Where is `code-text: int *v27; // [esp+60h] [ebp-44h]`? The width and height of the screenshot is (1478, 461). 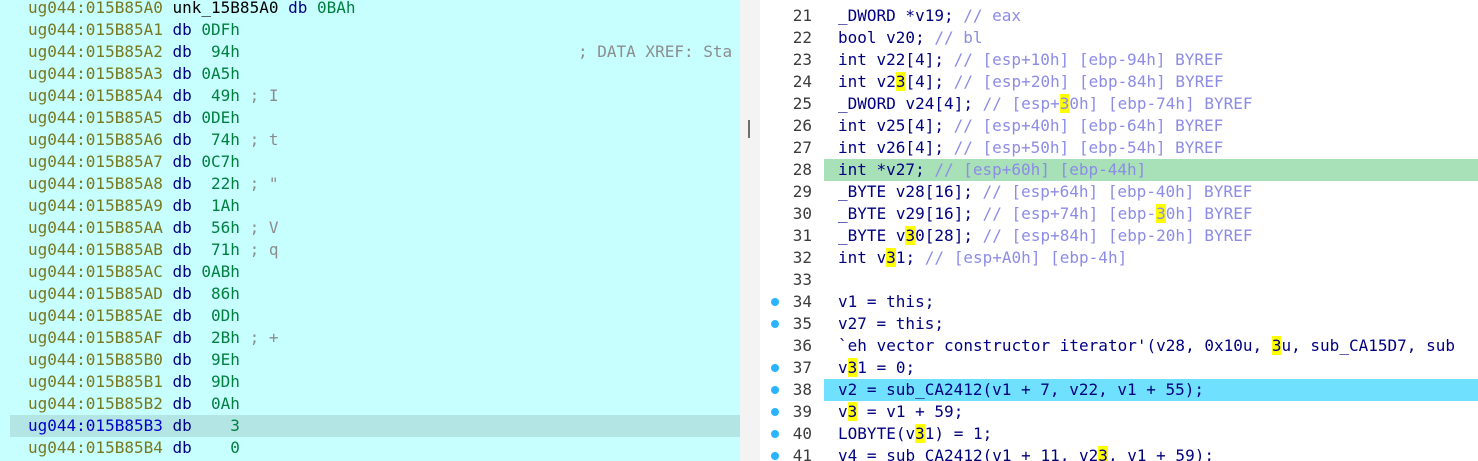
code-text: int *v27; // [esp+60h] [ebp-44h] is located at coordinates (992, 170).